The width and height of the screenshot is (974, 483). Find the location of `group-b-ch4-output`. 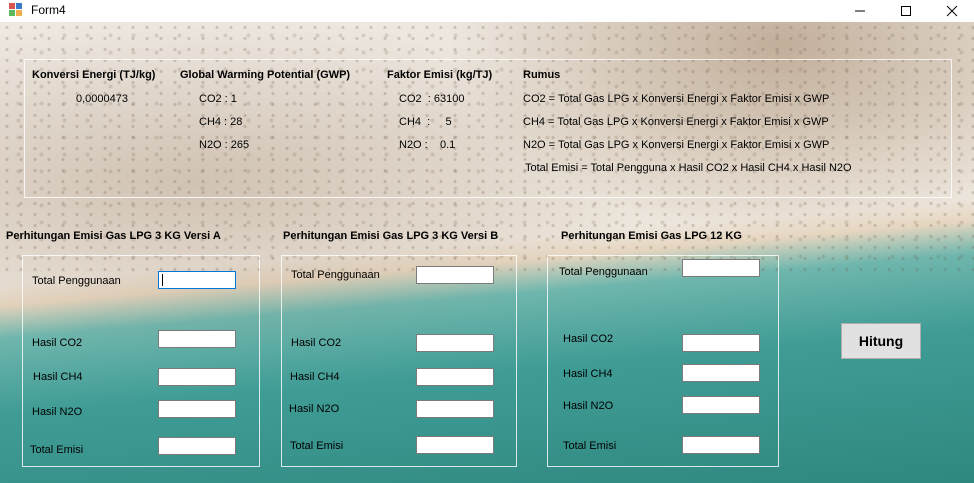

group-b-ch4-output is located at coordinates (455, 377).